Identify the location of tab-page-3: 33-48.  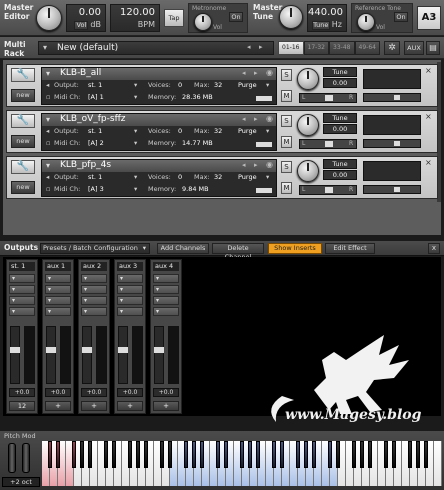
(342, 48).